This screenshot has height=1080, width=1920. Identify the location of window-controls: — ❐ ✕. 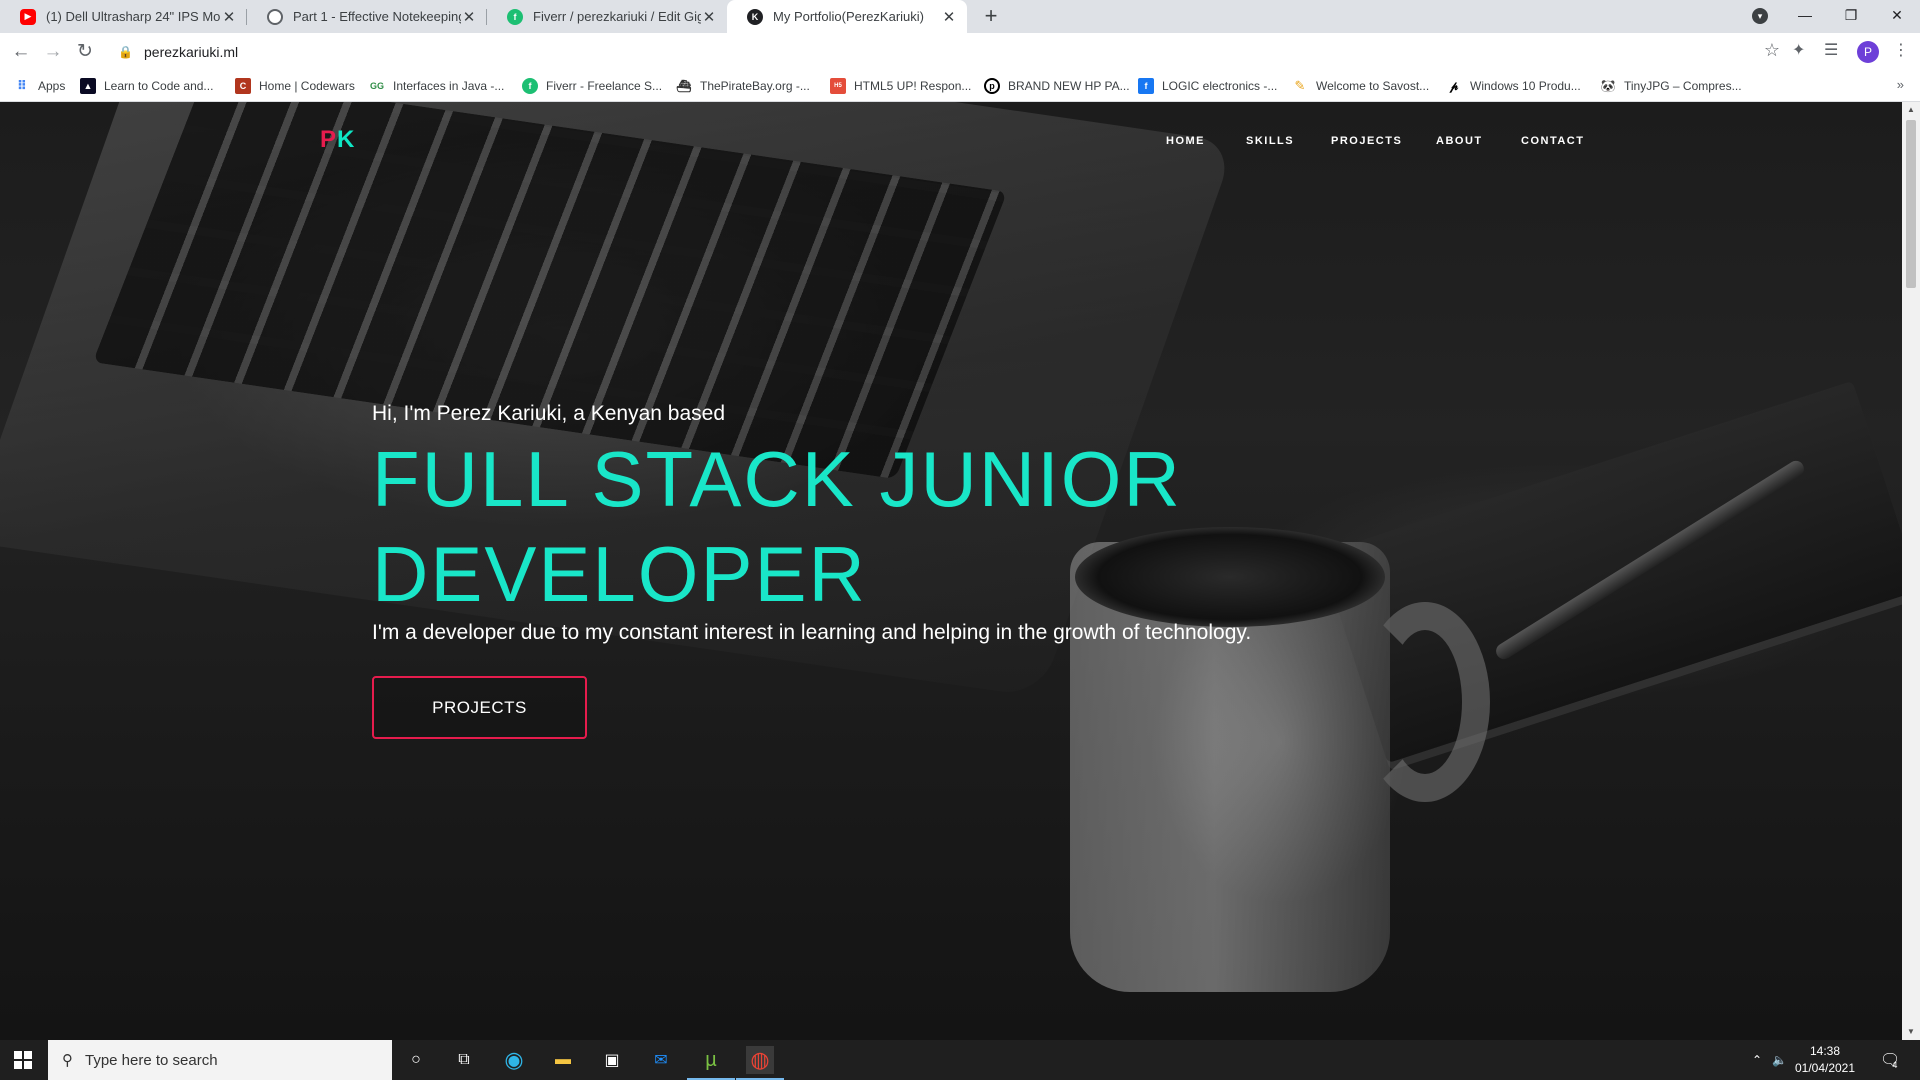
(1851, 15).